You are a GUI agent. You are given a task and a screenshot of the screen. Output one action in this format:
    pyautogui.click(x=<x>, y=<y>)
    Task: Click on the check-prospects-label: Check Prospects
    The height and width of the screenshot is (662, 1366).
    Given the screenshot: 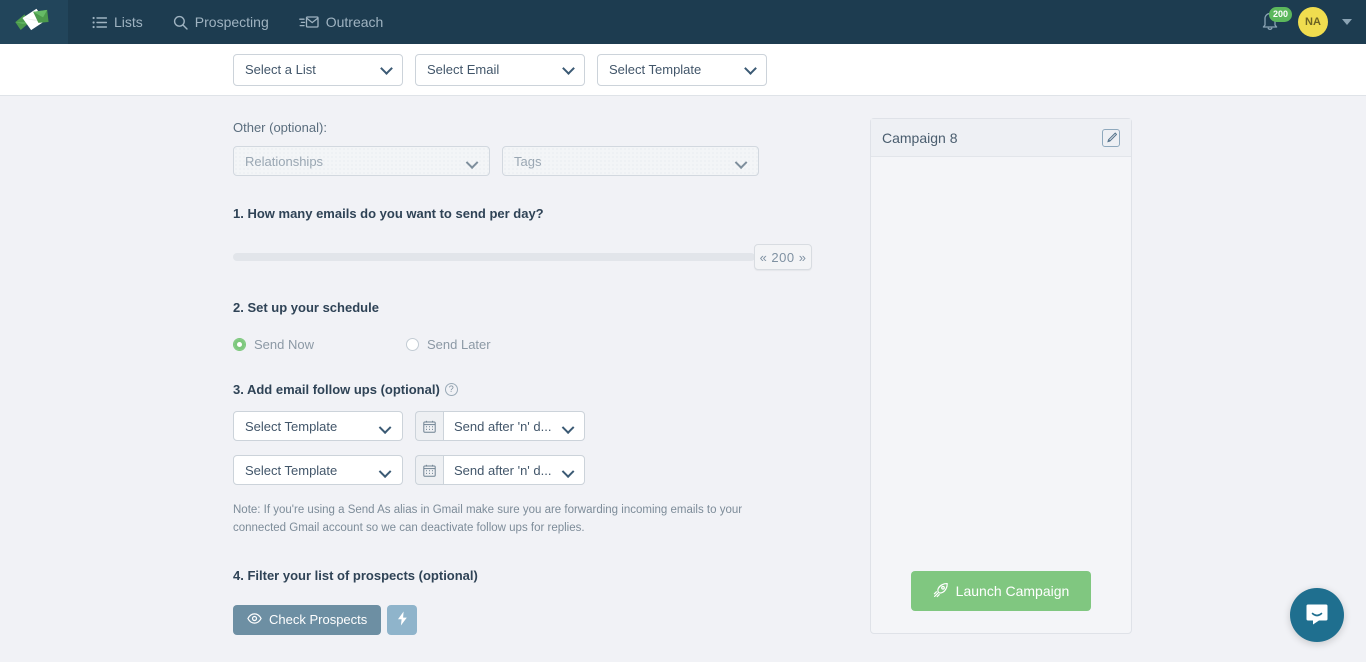 What is the action you would take?
    pyautogui.click(x=318, y=620)
    